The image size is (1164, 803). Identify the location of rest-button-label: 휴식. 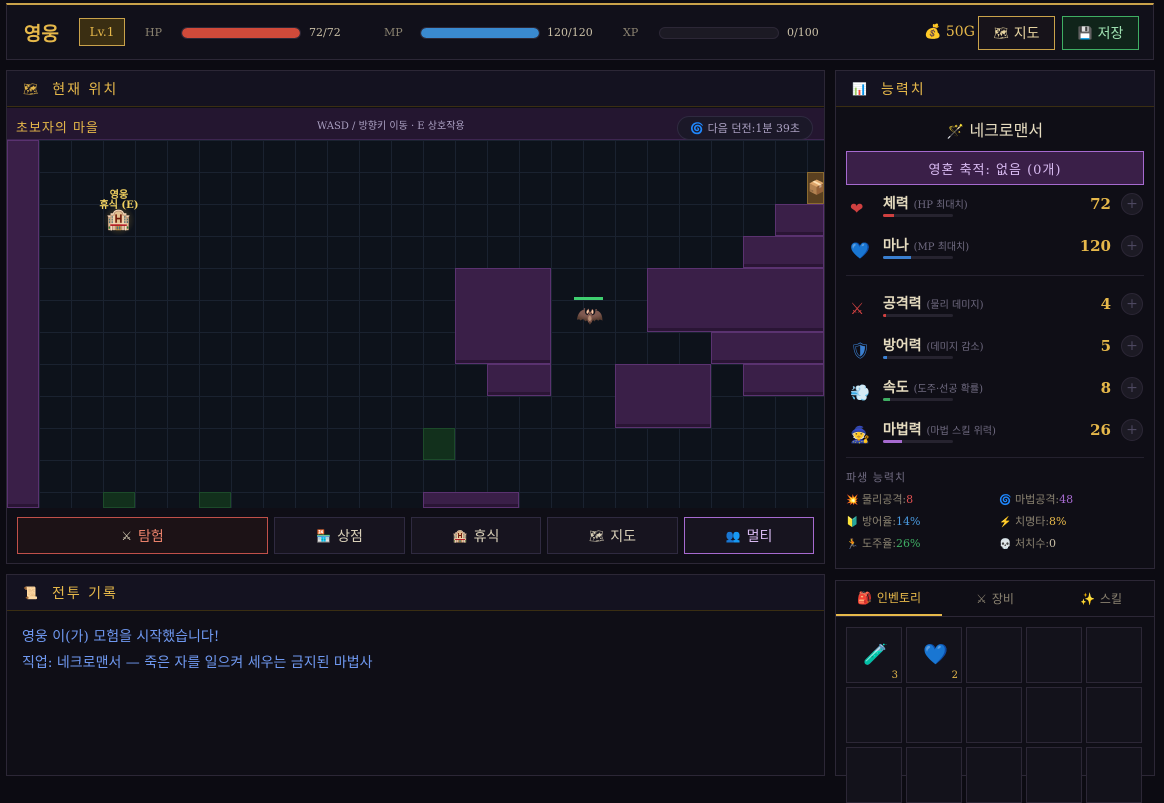
(486, 536).